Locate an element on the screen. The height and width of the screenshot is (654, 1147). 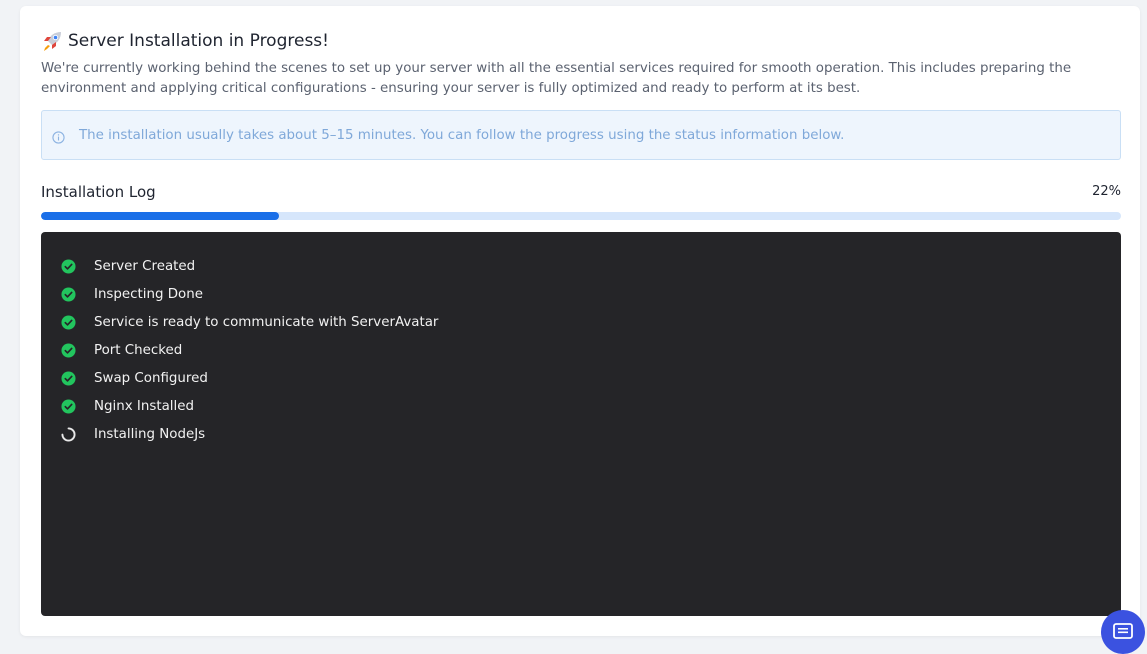
page-title: Server Installation in Progress! is located at coordinates (185, 41).